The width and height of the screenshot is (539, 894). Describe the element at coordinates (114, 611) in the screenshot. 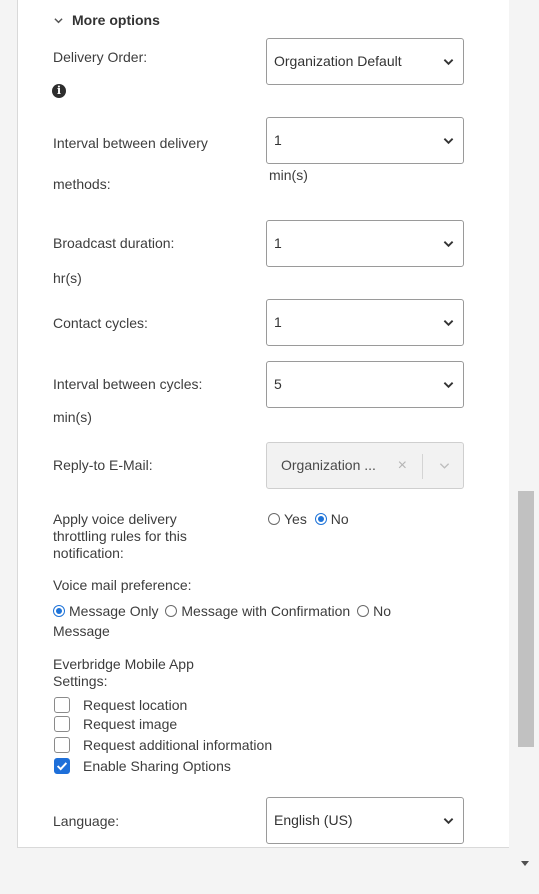

I see `radio-message-only-label: Message Only` at that location.